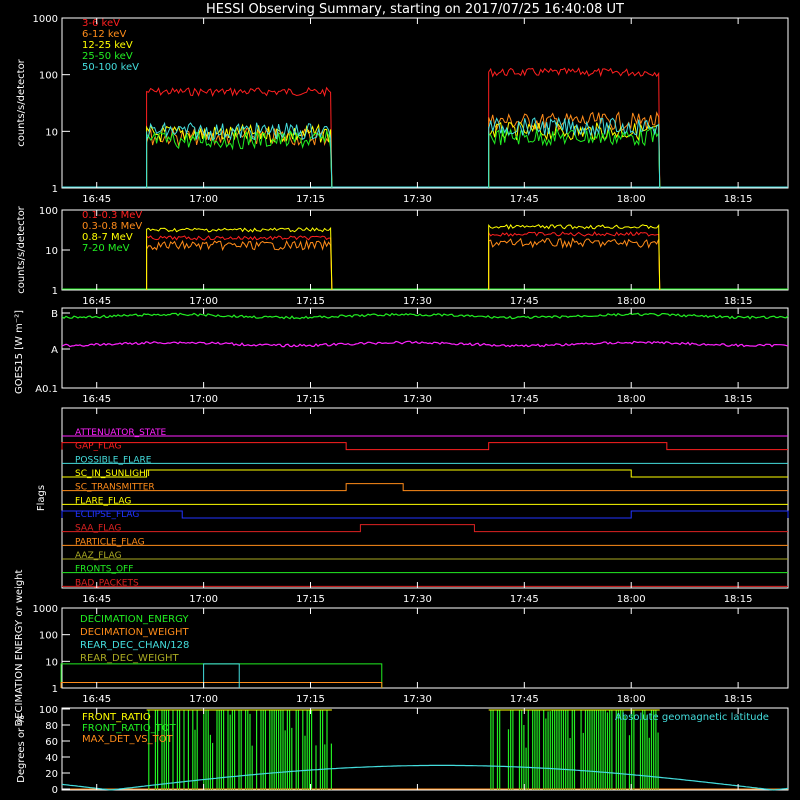 The height and width of the screenshot is (800, 800). Describe the element at coordinates (46, 389) in the screenshot. I see `ytick-label: A0.1` at that location.